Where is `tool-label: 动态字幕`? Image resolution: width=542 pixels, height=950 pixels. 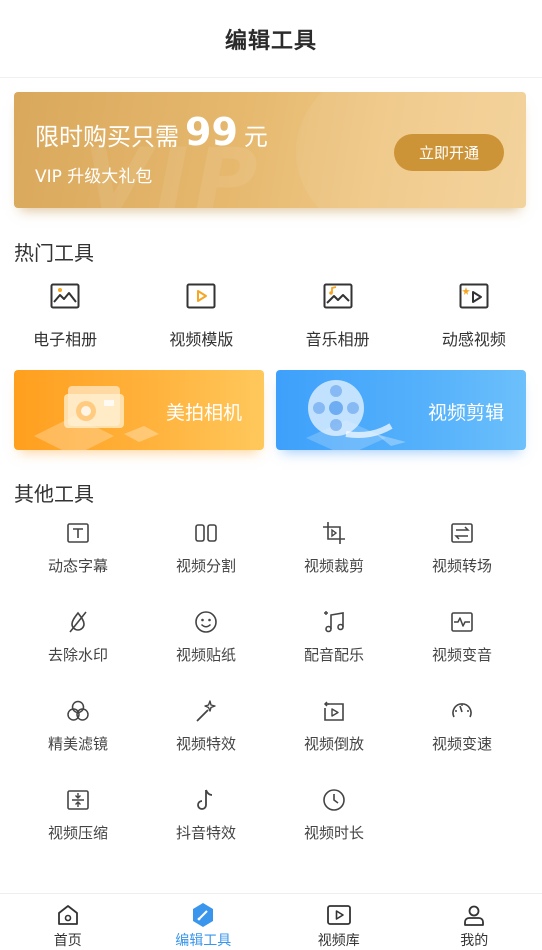
tool-label: 动态字幕 is located at coordinates (77, 566).